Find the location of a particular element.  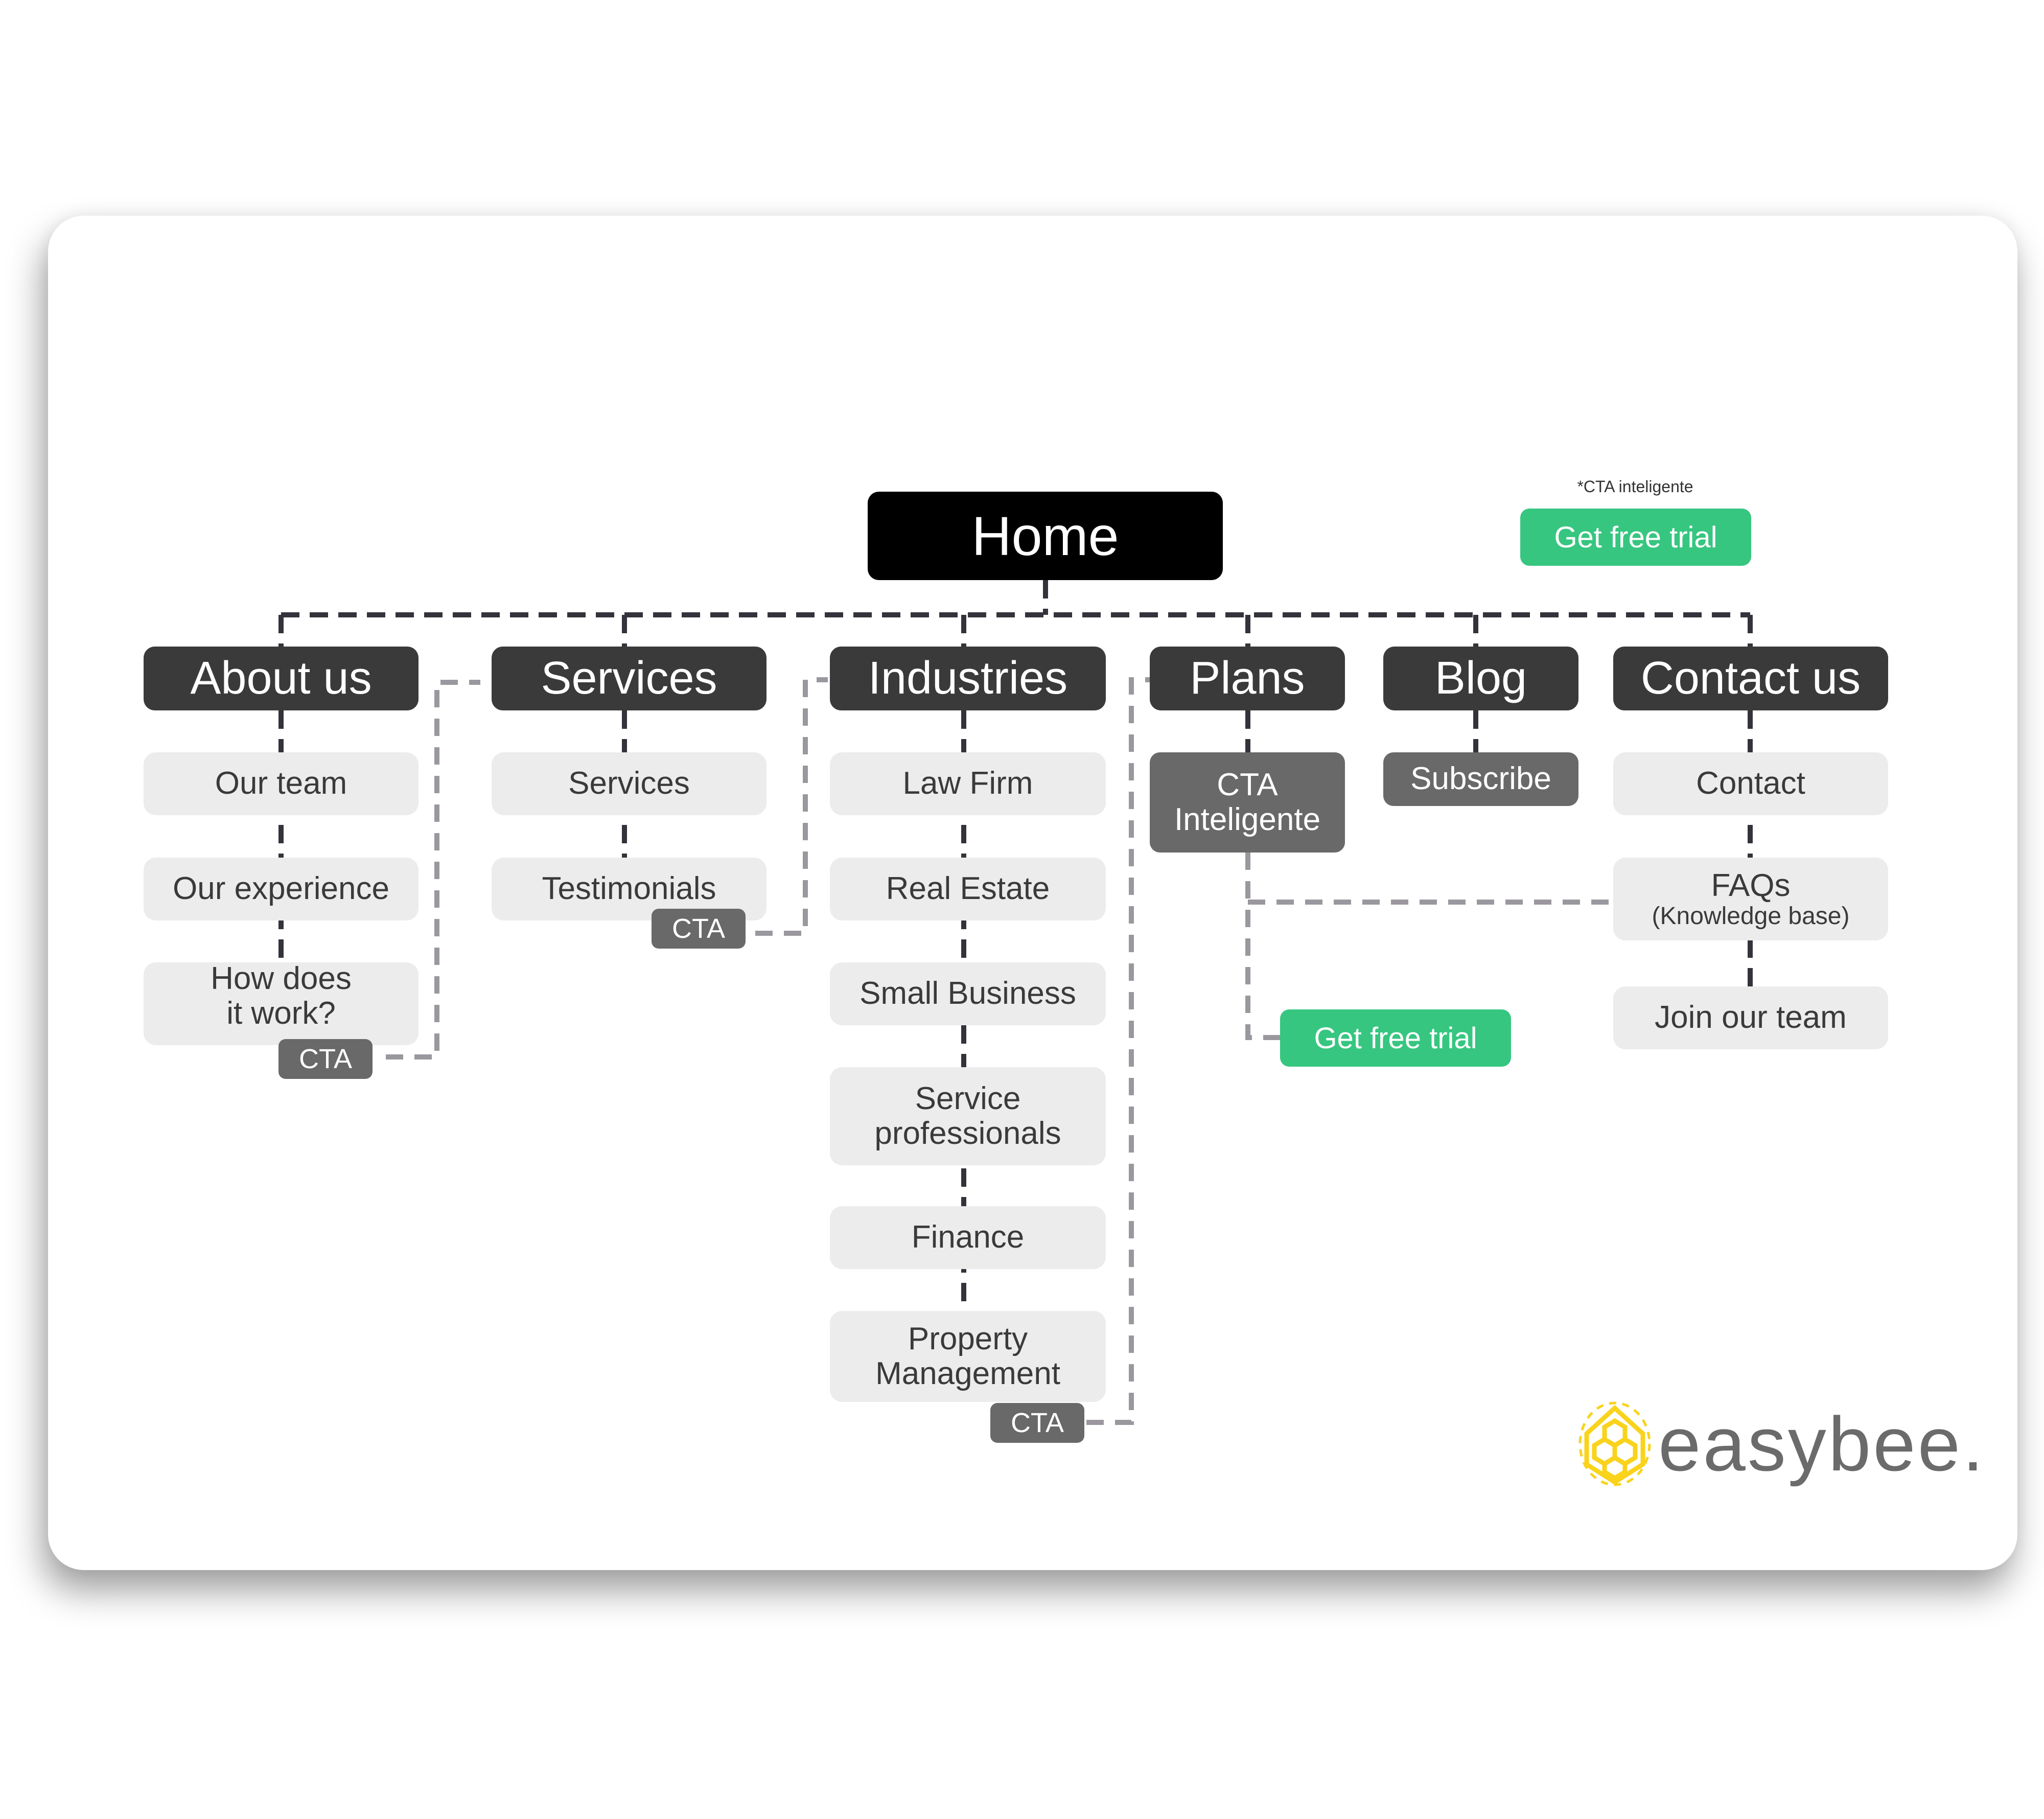

node-law-firm: Law Firm is located at coordinates (968, 783).